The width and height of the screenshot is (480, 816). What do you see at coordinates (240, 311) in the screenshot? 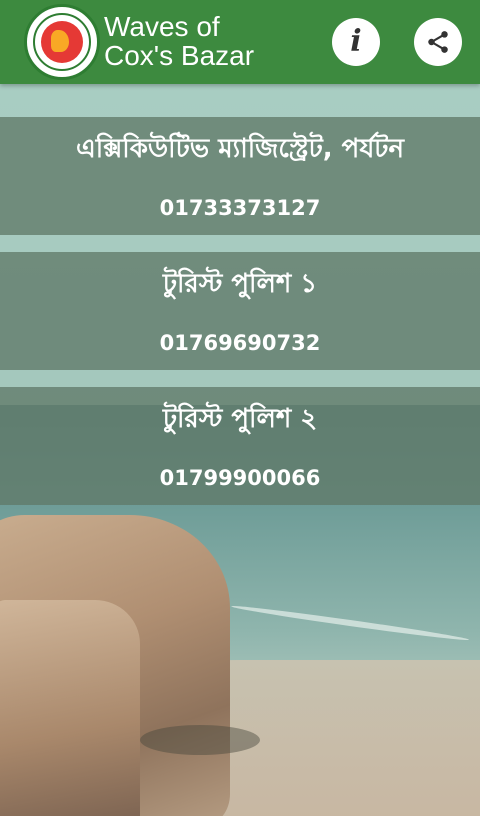
I see `contact-card-tourist-police-1: টুরিস্ট পুলিশ ১ 01769690732` at bounding box center [240, 311].